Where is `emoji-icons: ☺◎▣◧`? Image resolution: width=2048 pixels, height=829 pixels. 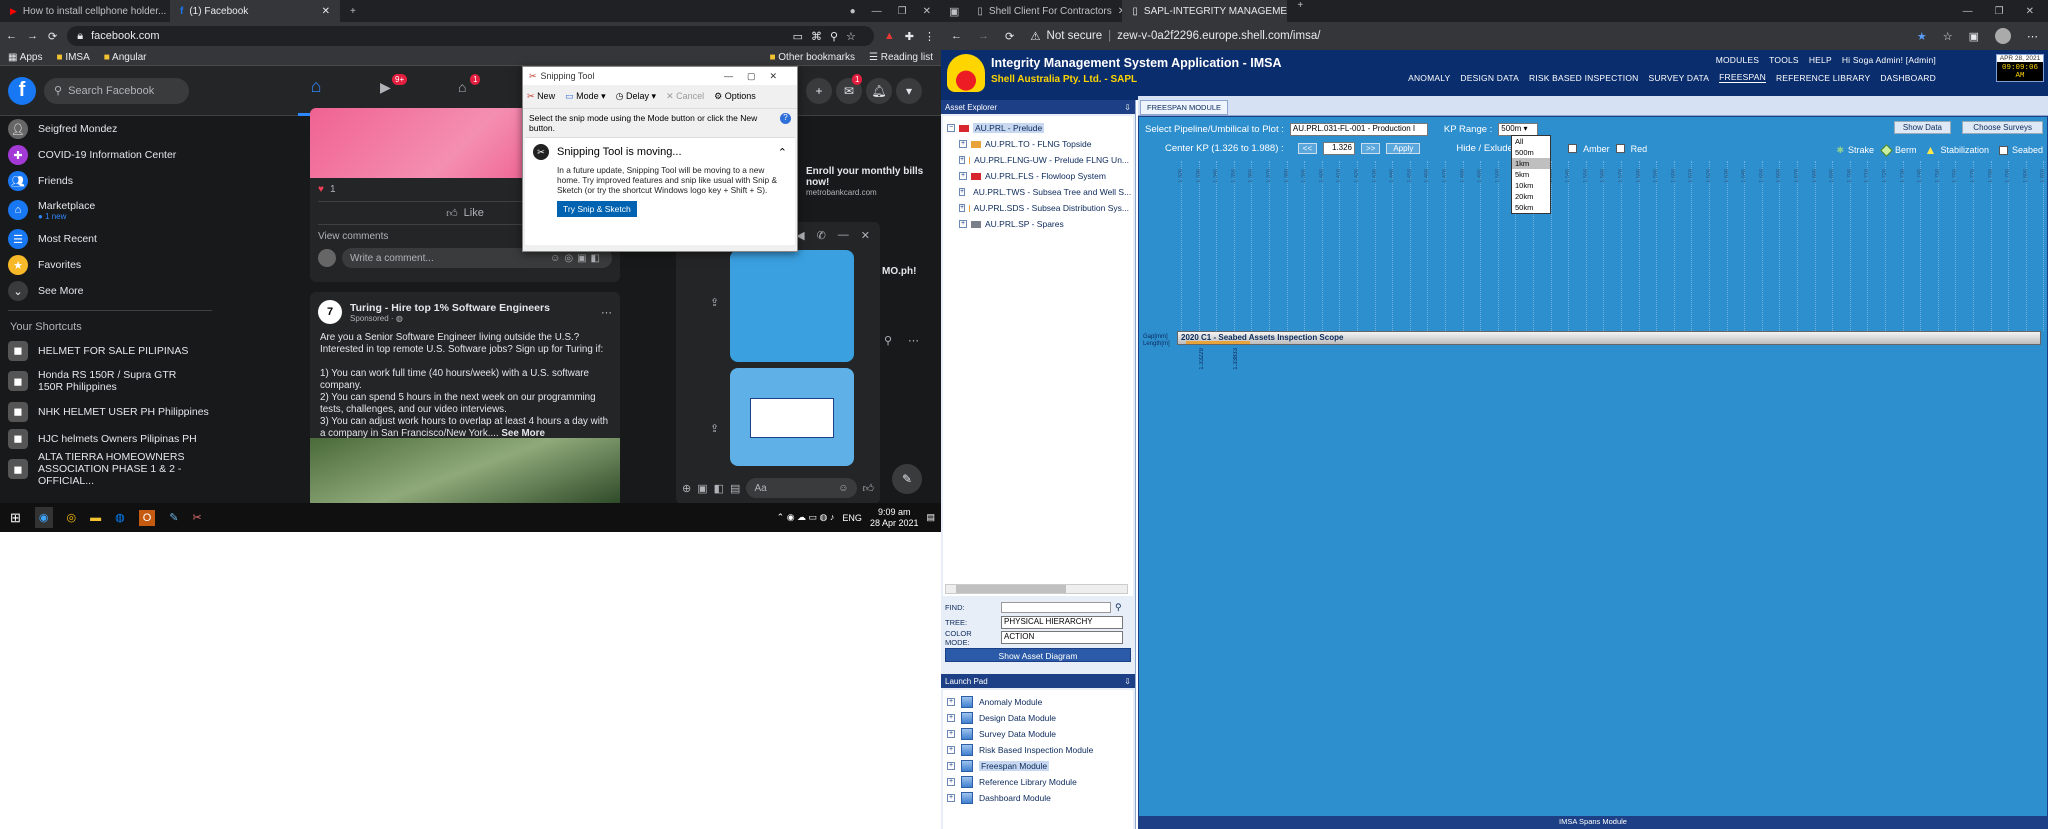
emoji-icons: ☺◎▣◧ is located at coordinates (577, 258).